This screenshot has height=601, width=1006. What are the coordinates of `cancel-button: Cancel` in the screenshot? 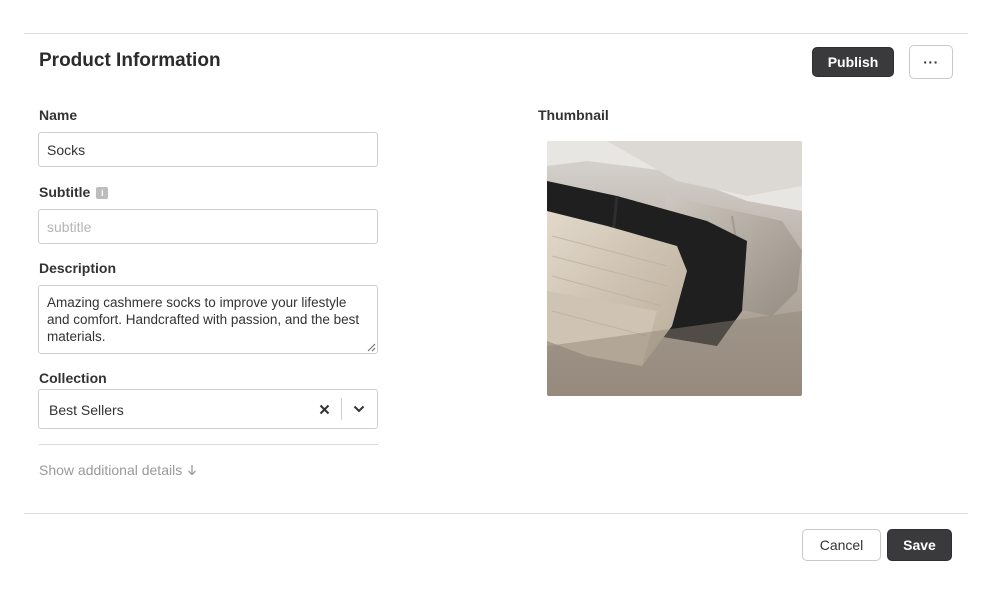 It's located at (841, 545).